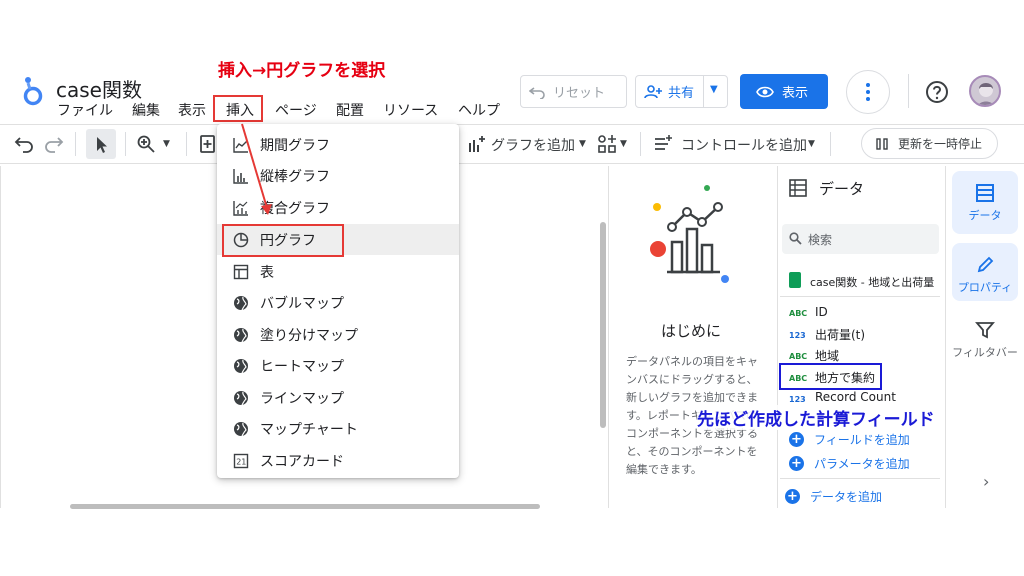 This screenshot has height=576, width=1024. What do you see at coordinates (985, 215) in the screenshot?
I see `rail-data-label: データ` at bounding box center [985, 215].